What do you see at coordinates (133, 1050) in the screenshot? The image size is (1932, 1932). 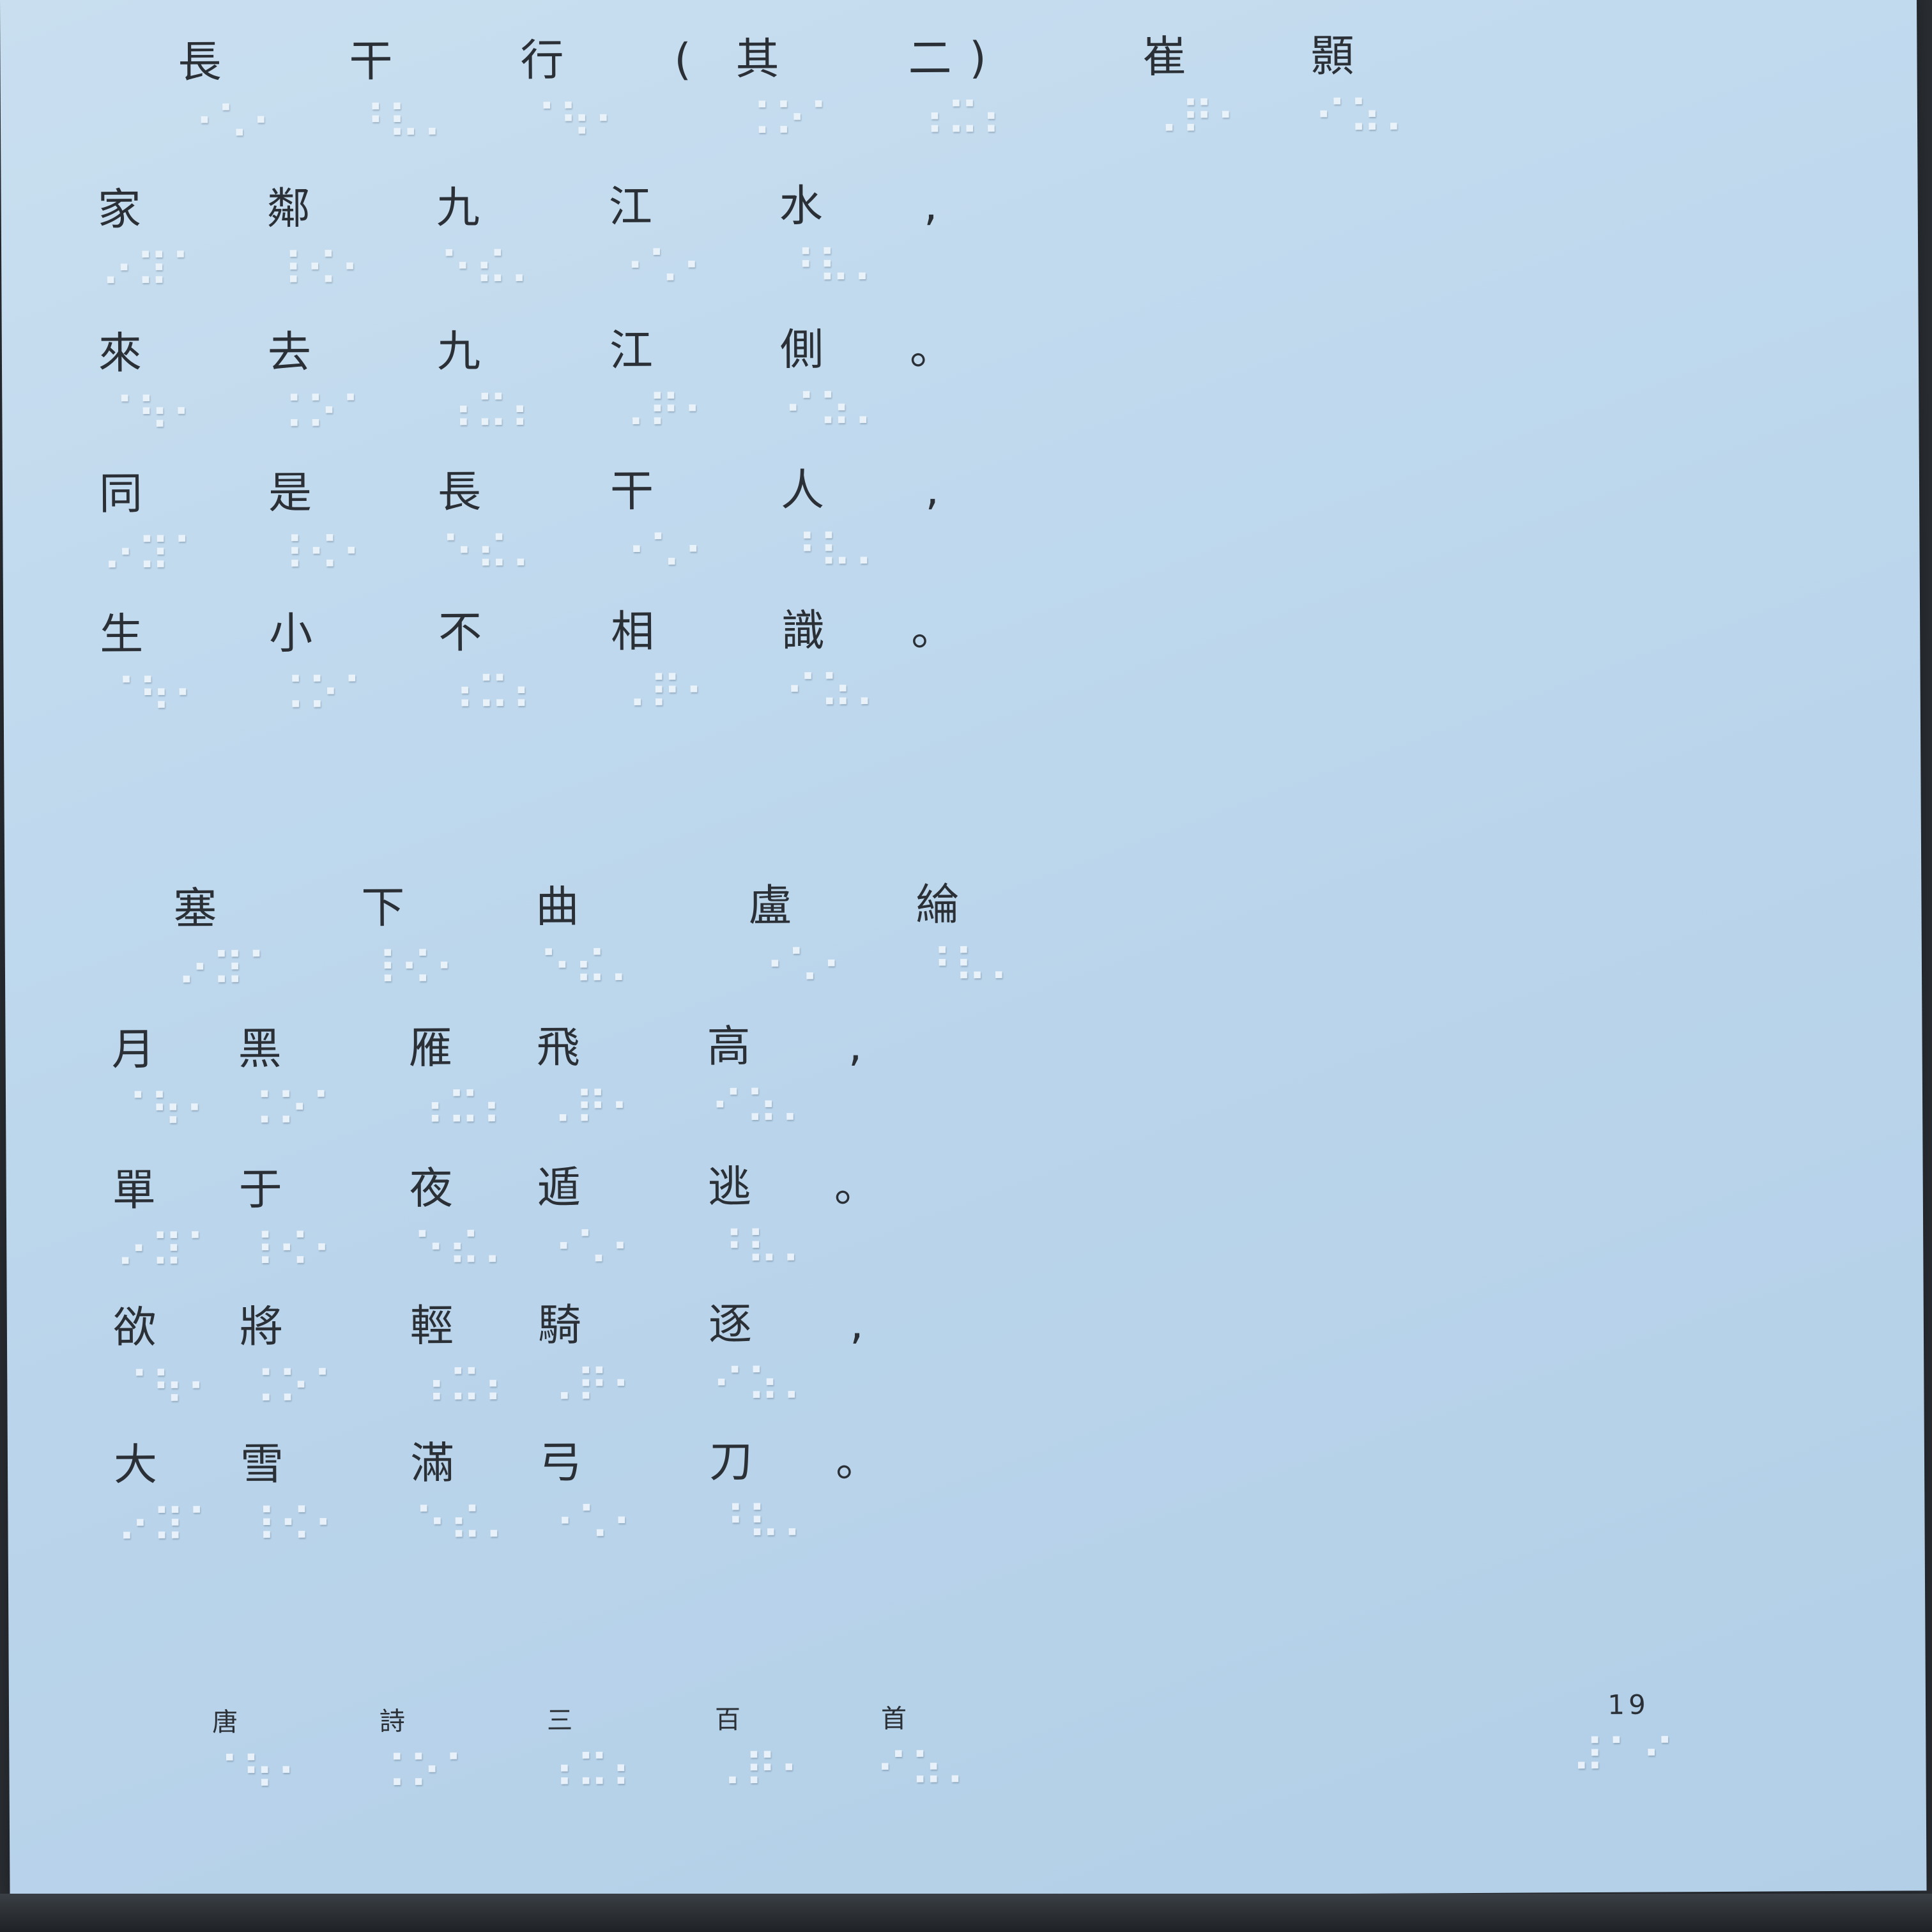 I see `poem2-line-char: 月` at bounding box center [133, 1050].